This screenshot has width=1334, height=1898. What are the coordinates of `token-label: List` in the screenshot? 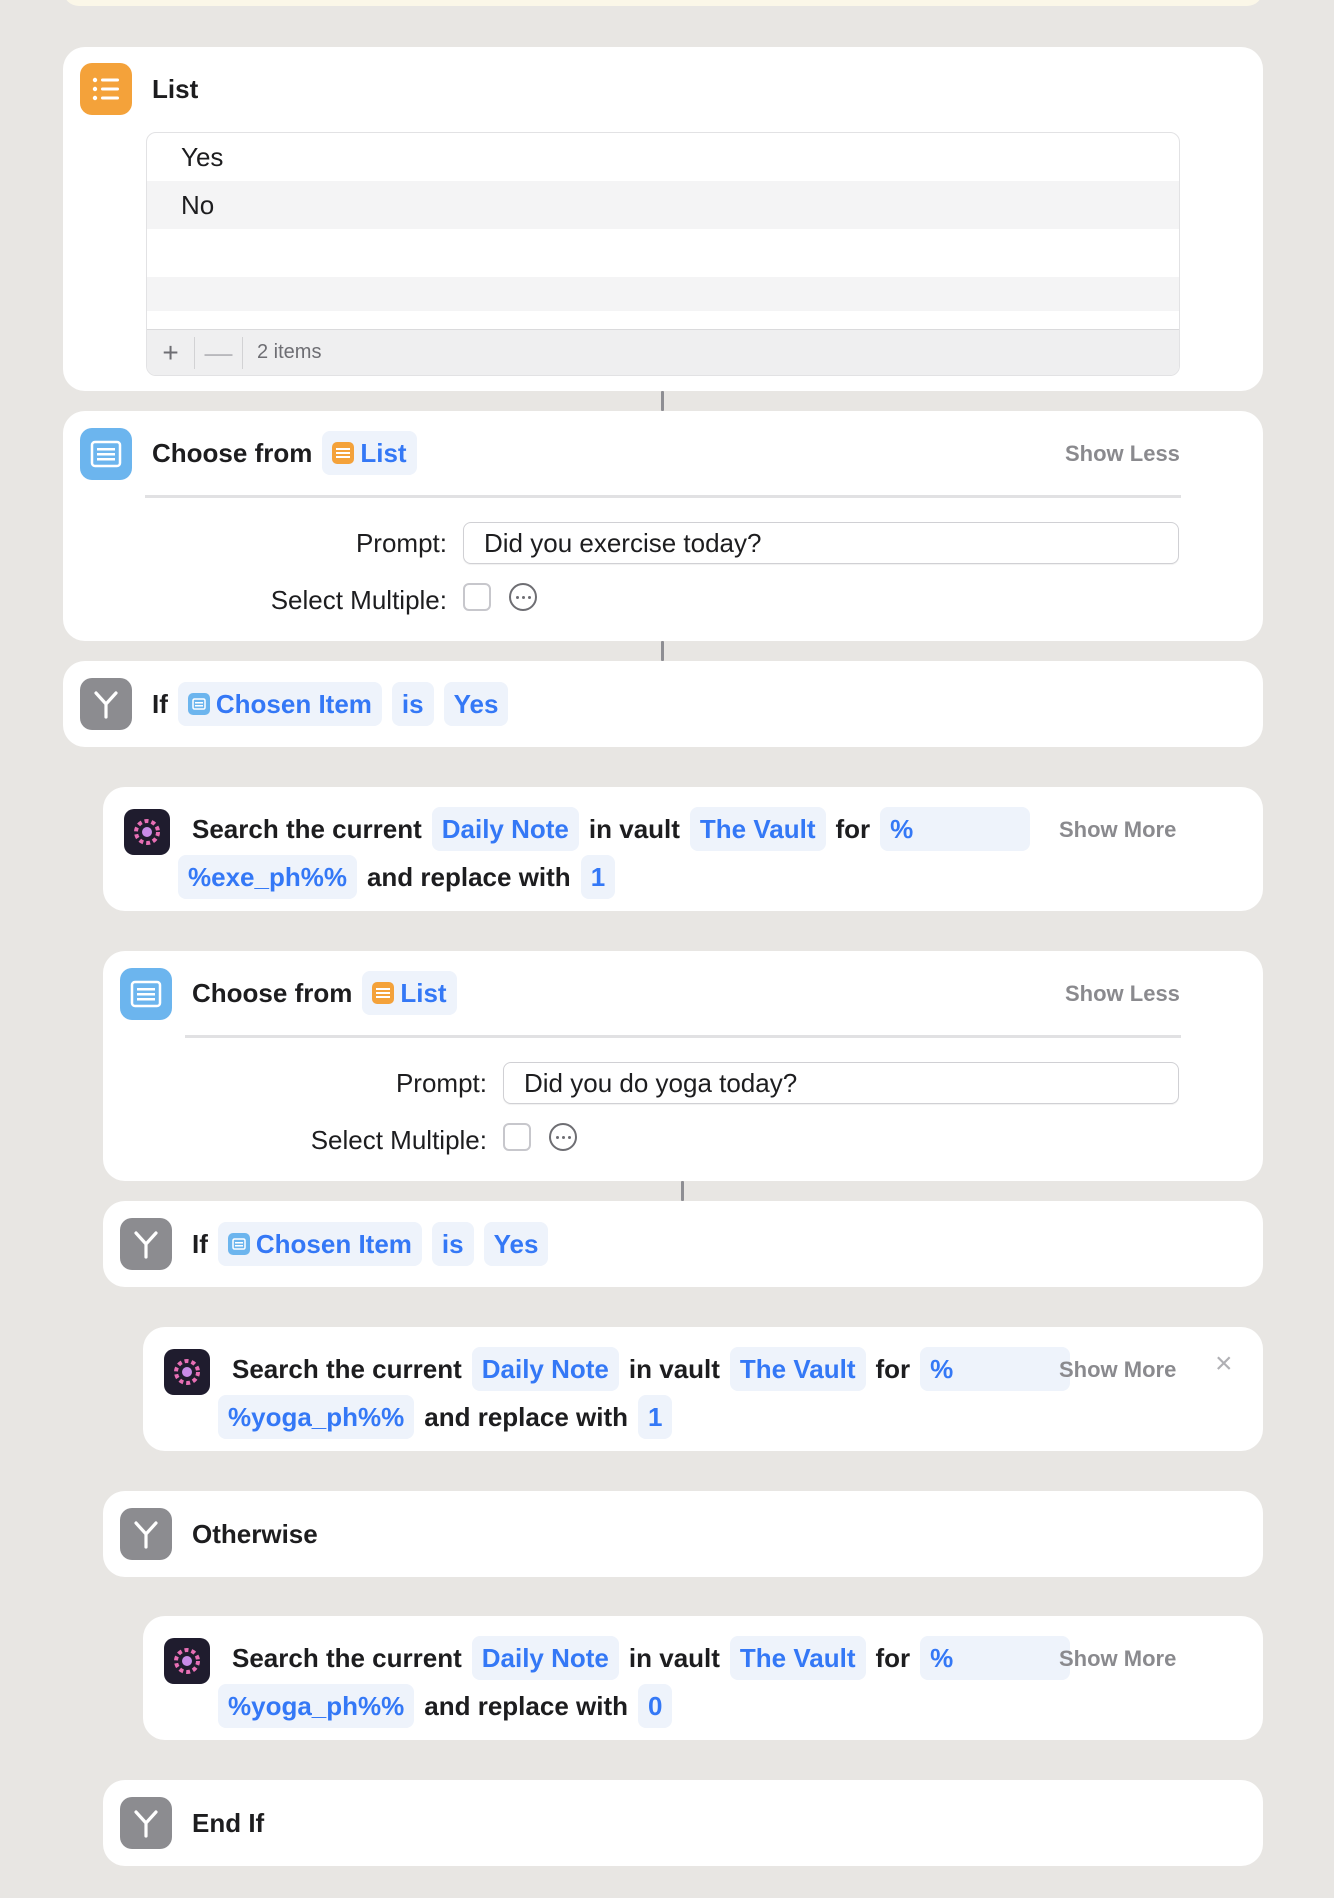 It's located at (423, 992).